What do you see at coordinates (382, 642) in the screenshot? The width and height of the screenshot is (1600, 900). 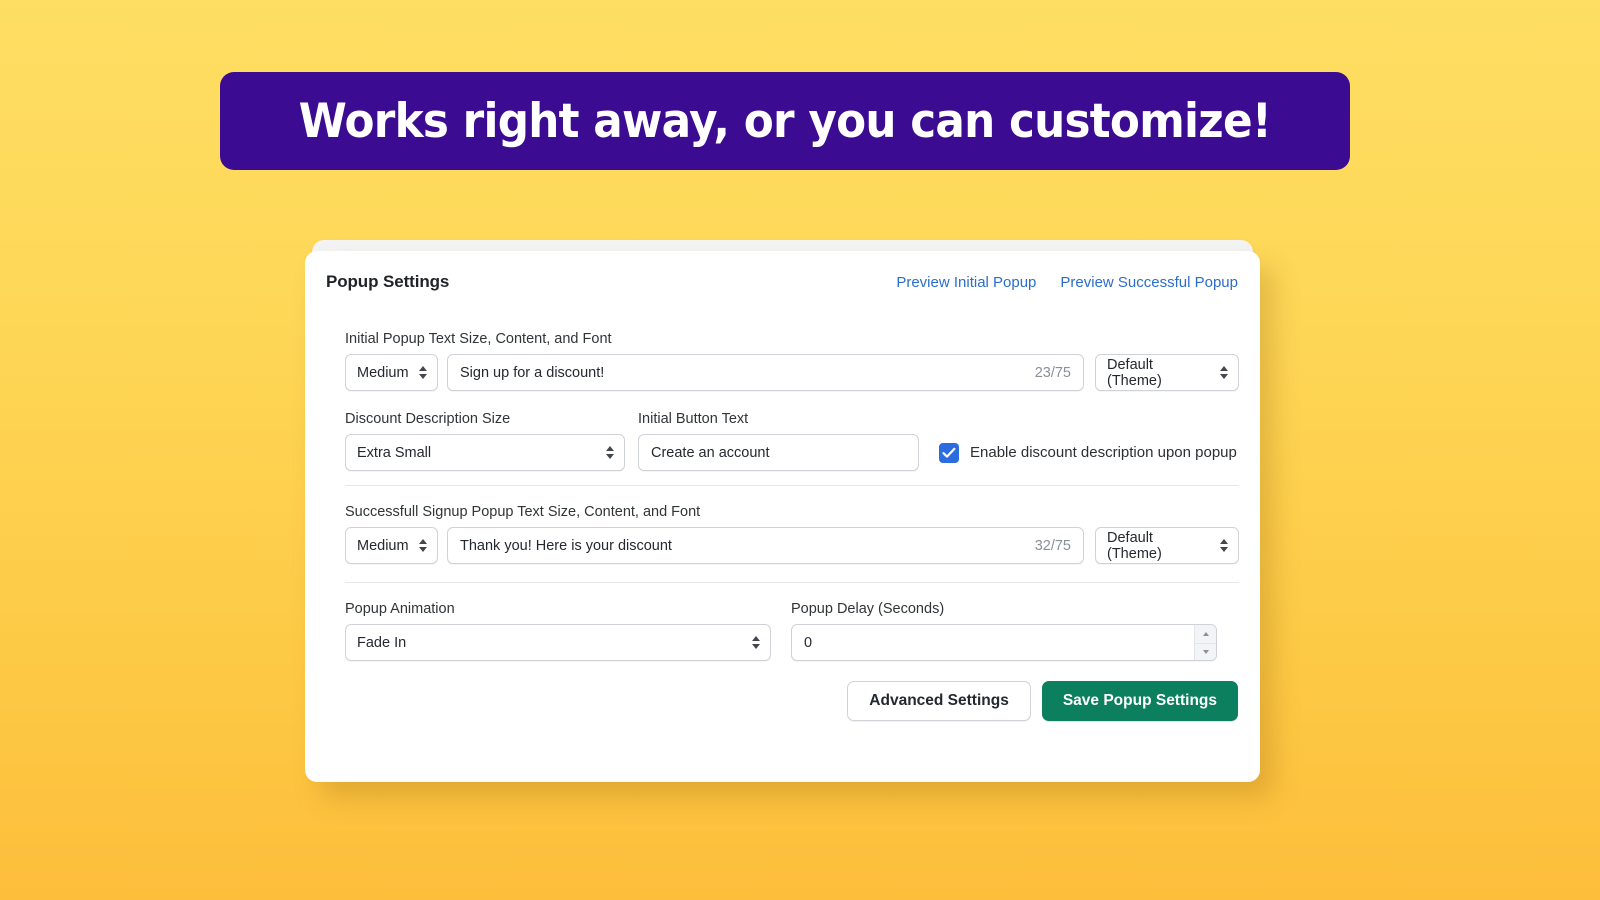 I see `popup-animation-value: Fade In` at bounding box center [382, 642].